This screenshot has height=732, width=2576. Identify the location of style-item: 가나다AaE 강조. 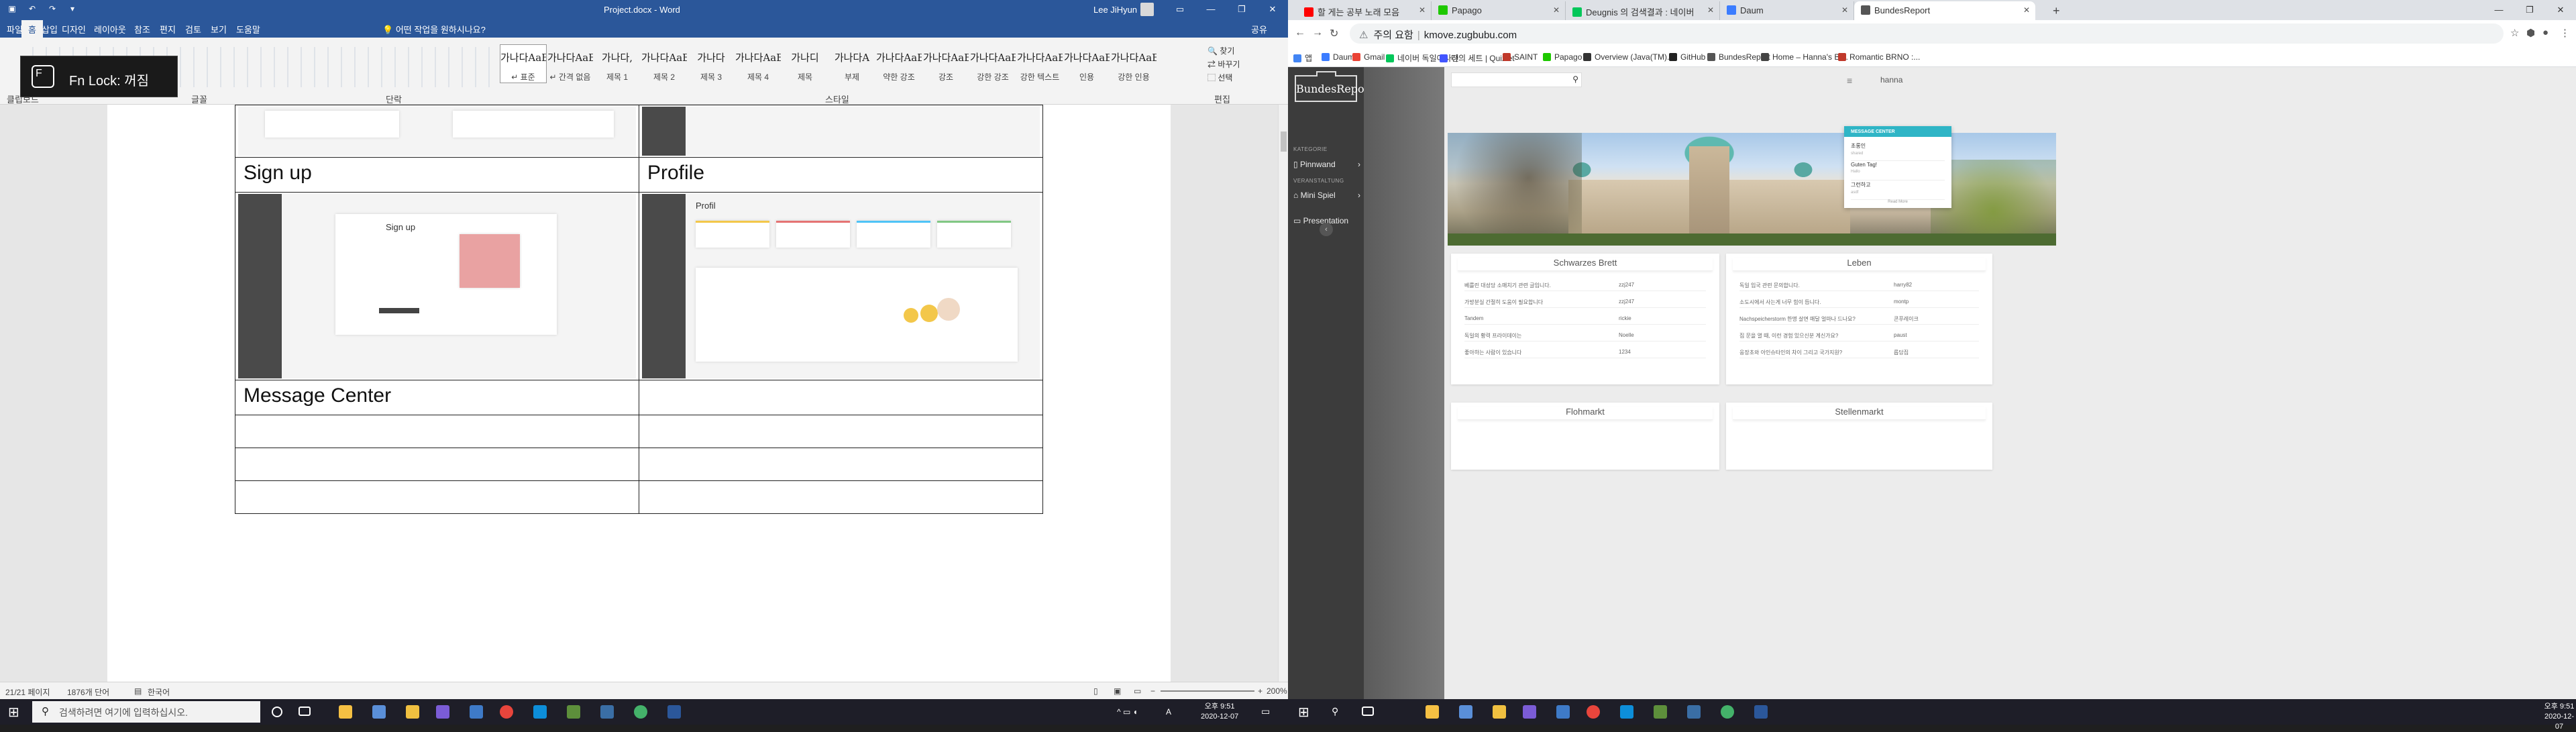
(945, 63).